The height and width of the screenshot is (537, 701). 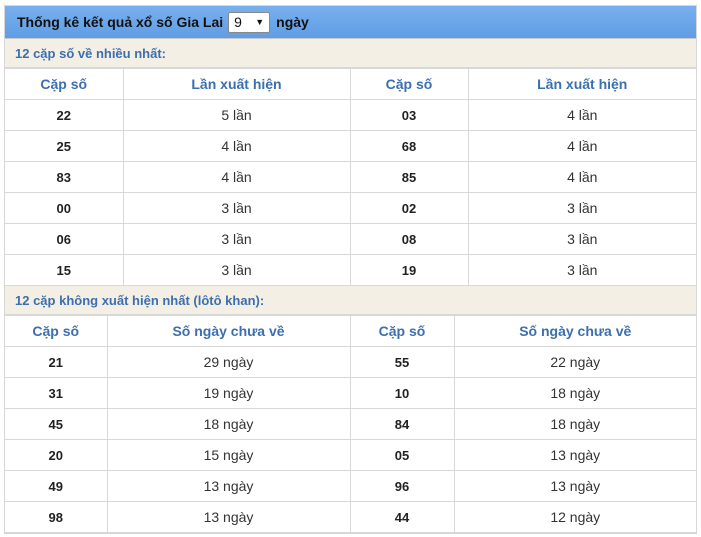 What do you see at coordinates (228, 455) in the screenshot?
I see `value-cell: 15 ngày` at bounding box center [228, 455].